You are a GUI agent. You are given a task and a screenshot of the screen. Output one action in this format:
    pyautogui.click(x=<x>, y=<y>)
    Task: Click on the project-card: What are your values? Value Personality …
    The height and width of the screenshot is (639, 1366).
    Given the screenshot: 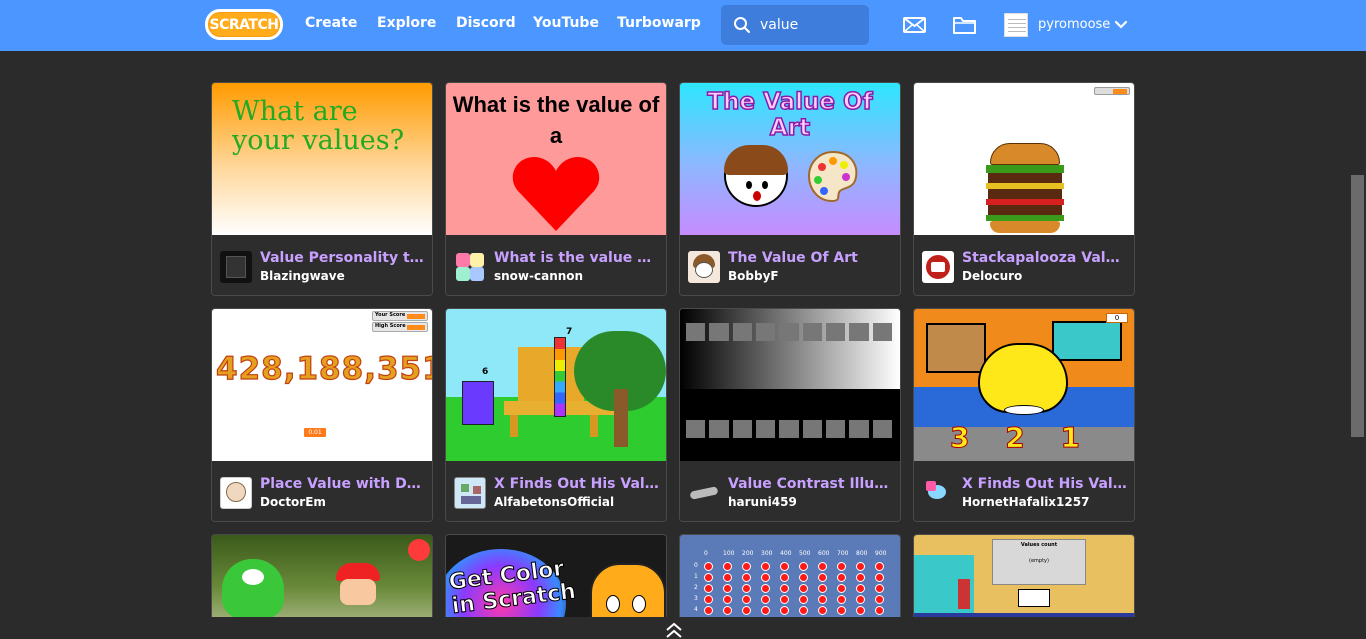 What is the action you would take?
    pyautogui.click(x=322, y=189)
    